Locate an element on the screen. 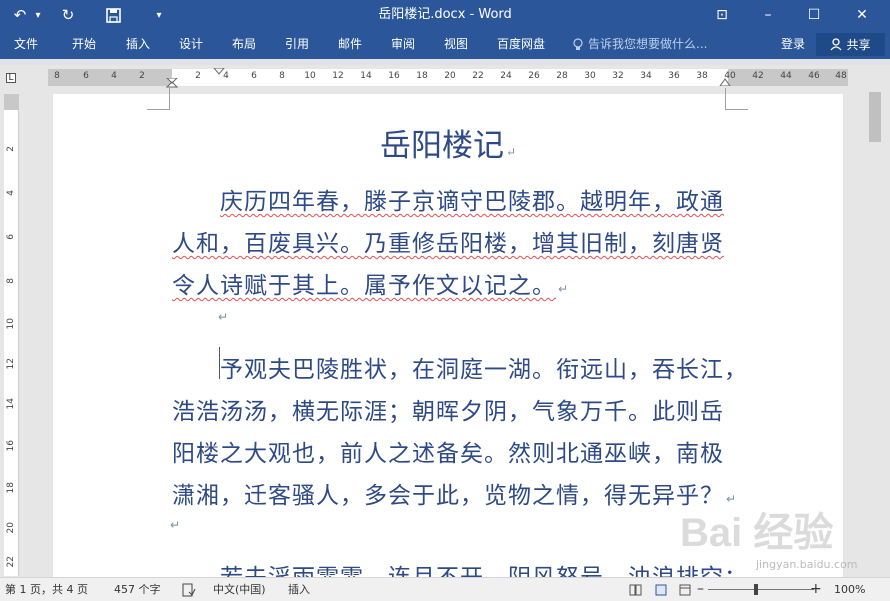  first-line-indent-marker is located at coordinates (219, 72).